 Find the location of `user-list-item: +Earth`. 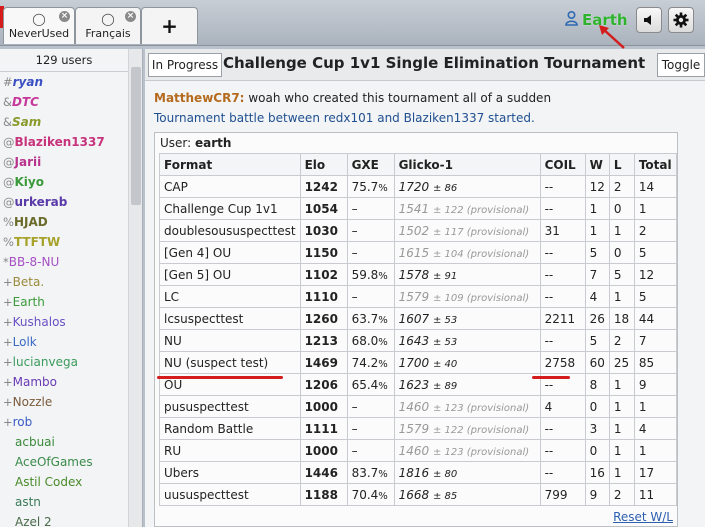

user-list-item: +Earth is located at coordinates (64, 302).